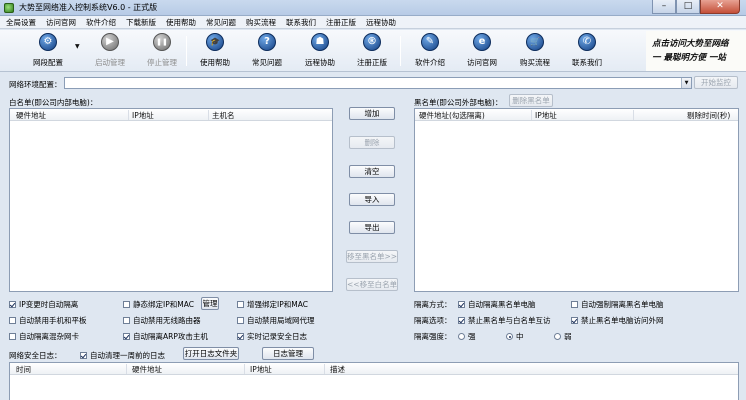 This screenshot has height=400, width=746. Describe the element at coordinates (467, 336) in the screenshot. I see `strength-strong-radio: 强` at that location.